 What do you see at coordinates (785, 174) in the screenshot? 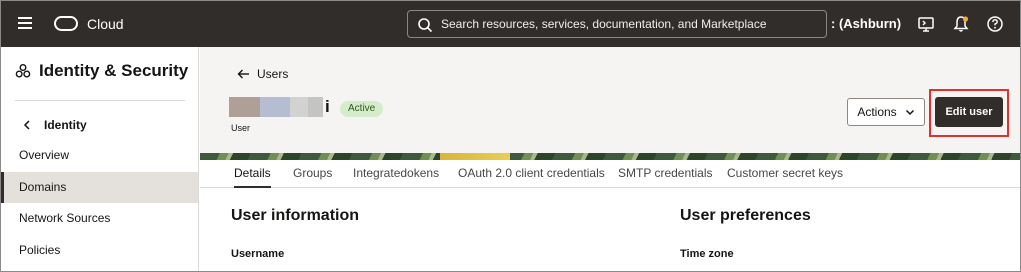
I see `tab-customer-secret-keys: Customer secret keys` at bounding box center [785, 174].